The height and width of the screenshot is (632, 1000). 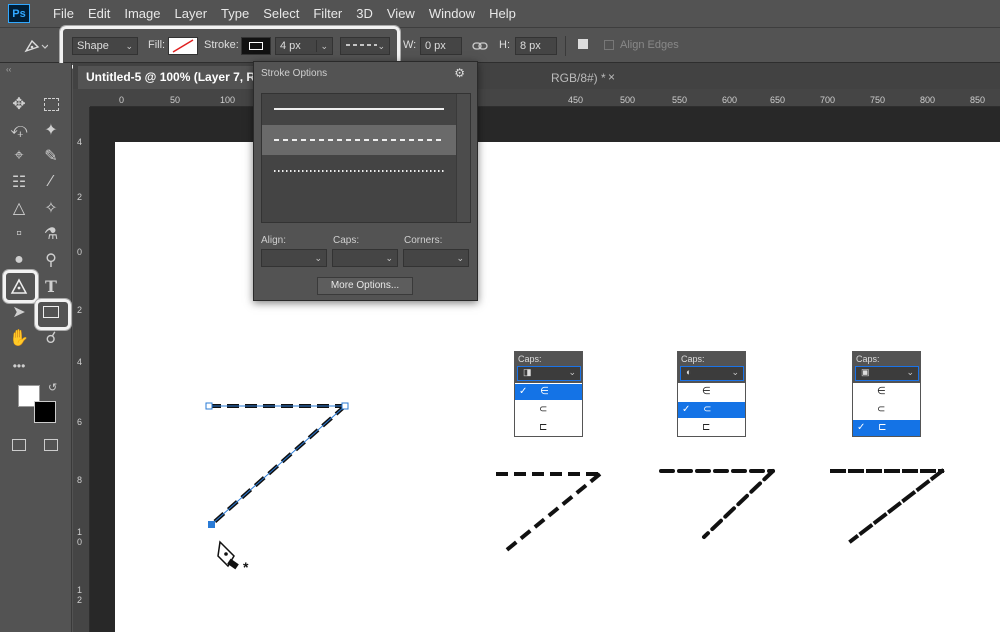 What do you see at coordinates (549, 373) in the screenshot?
I see `caps-select: ◨ ⌄` at bounding box center [549, 373].